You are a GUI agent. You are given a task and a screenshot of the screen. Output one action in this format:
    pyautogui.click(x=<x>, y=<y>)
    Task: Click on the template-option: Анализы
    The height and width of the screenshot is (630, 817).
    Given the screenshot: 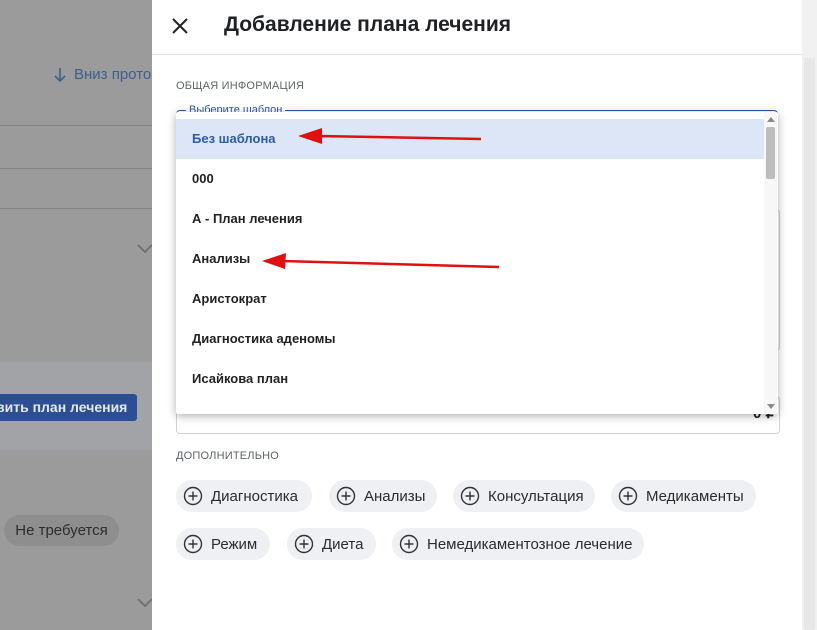 What is the action you would take?
    pyautogui.click(x=470, y=259)
    